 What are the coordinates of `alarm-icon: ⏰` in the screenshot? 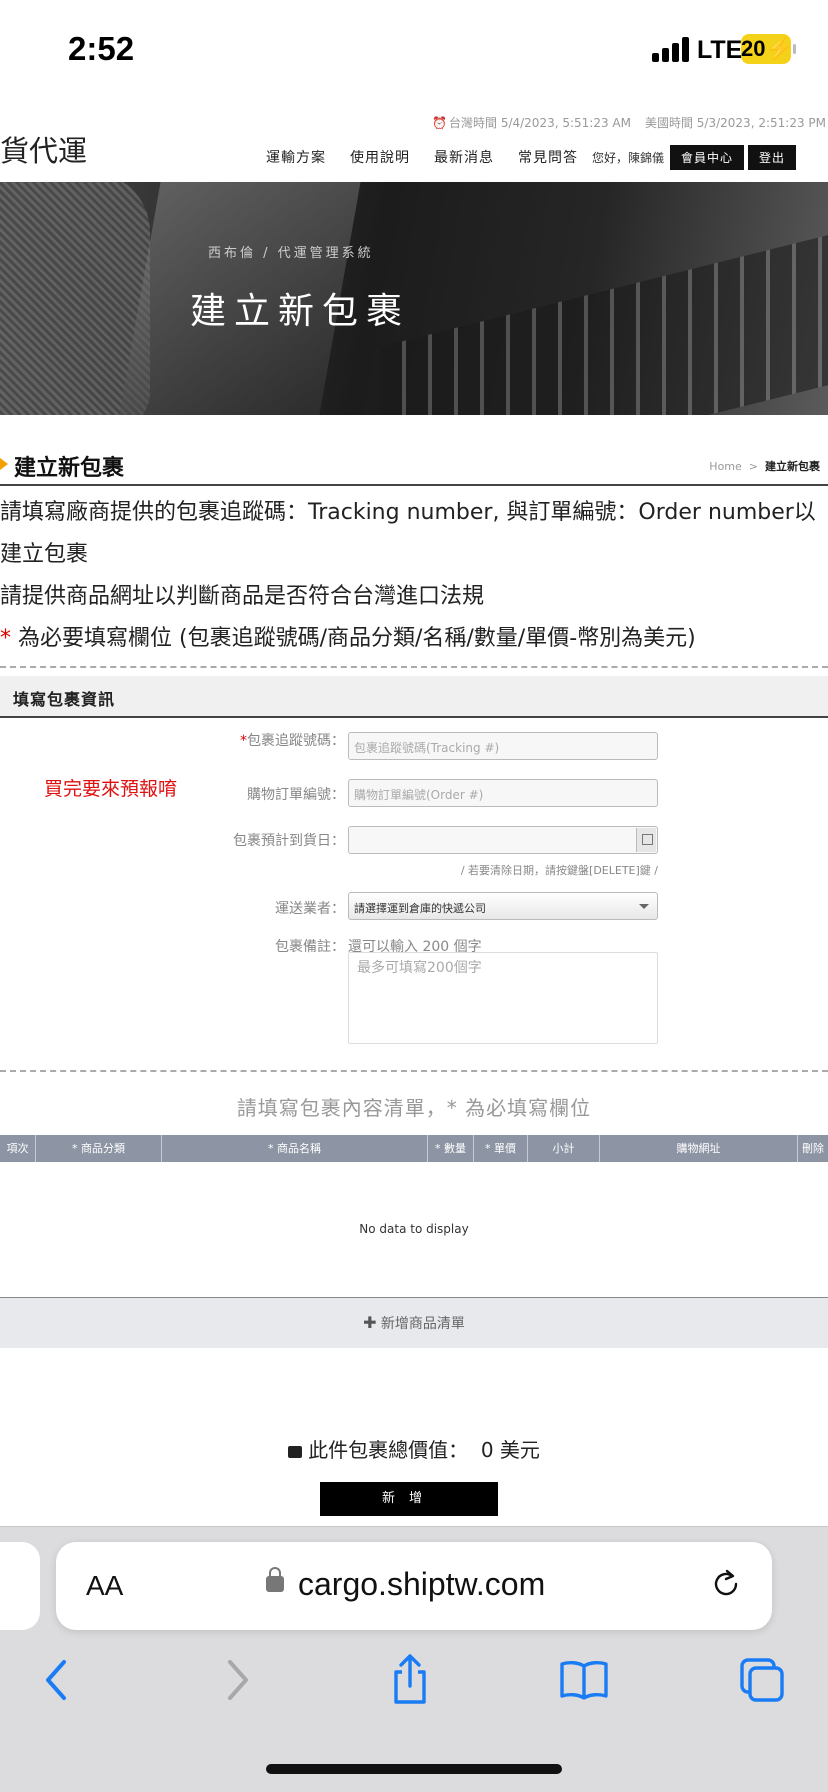 It's located at (439, 123).